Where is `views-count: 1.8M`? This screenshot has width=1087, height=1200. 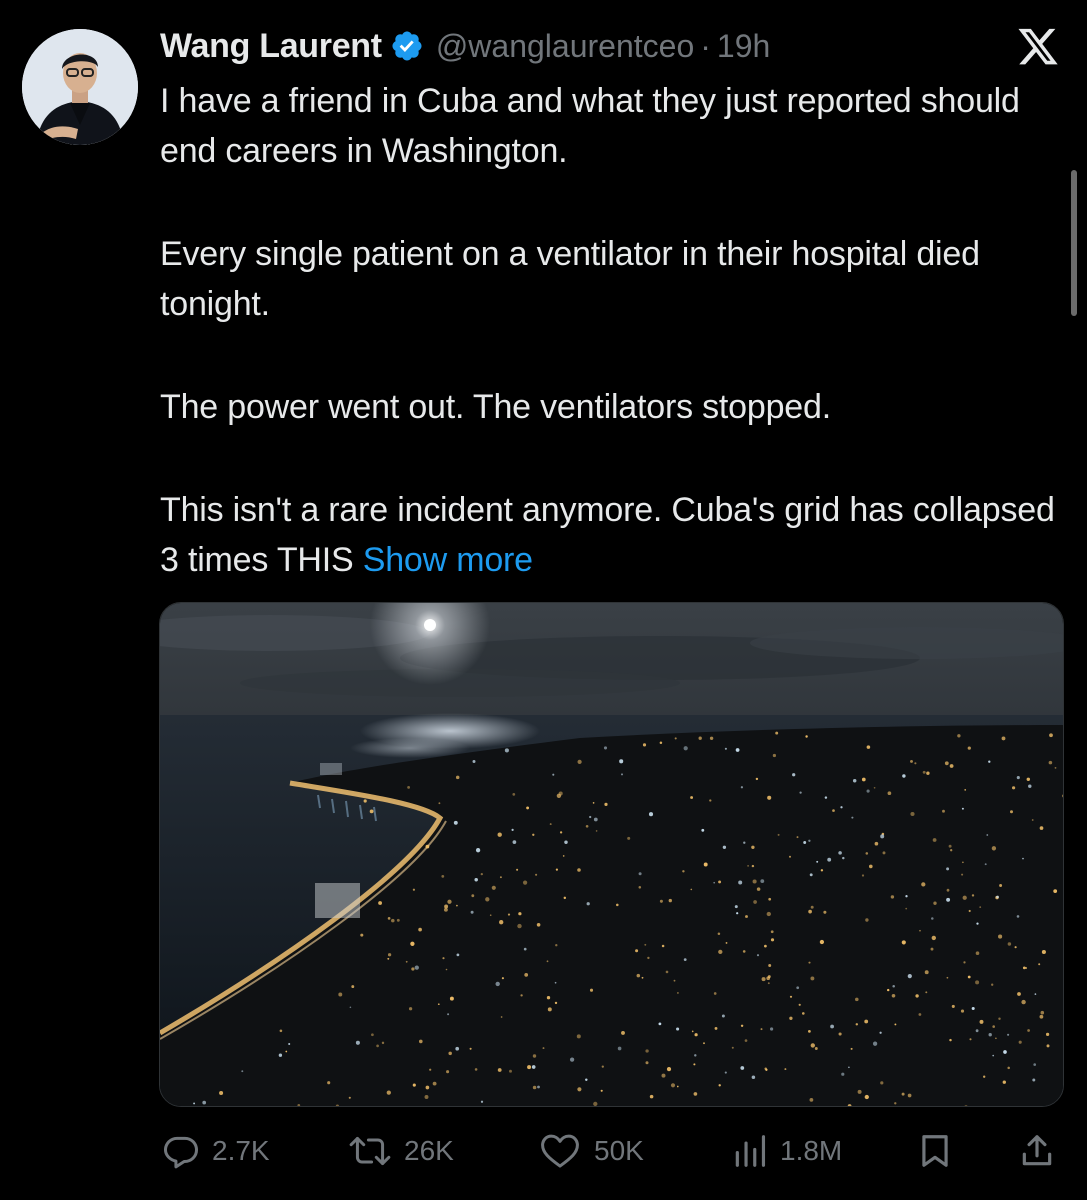
views-count: 1.8M is located at coordinates (811, 1150).